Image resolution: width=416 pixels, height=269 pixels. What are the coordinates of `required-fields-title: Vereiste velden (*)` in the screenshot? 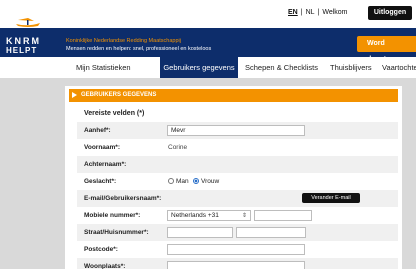 It's located at (114, 113).